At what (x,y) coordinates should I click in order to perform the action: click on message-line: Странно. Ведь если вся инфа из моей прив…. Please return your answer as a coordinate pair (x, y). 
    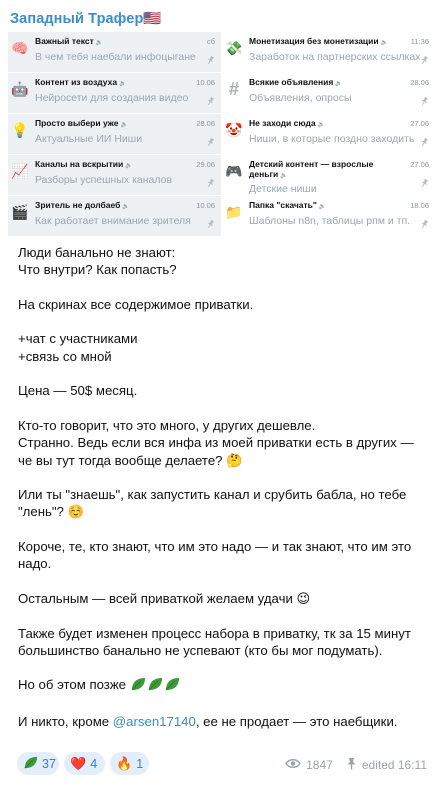
    Looking at the image, I should click on (216, 451).